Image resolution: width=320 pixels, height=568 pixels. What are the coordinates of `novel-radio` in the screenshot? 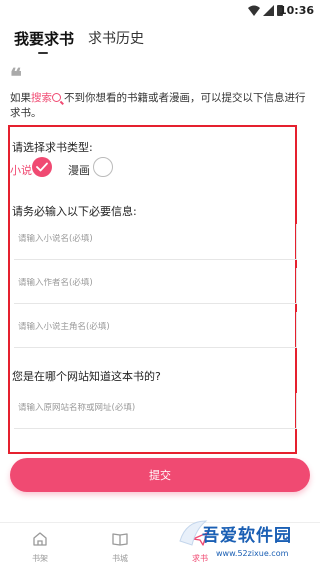 It's located at (42, 167).